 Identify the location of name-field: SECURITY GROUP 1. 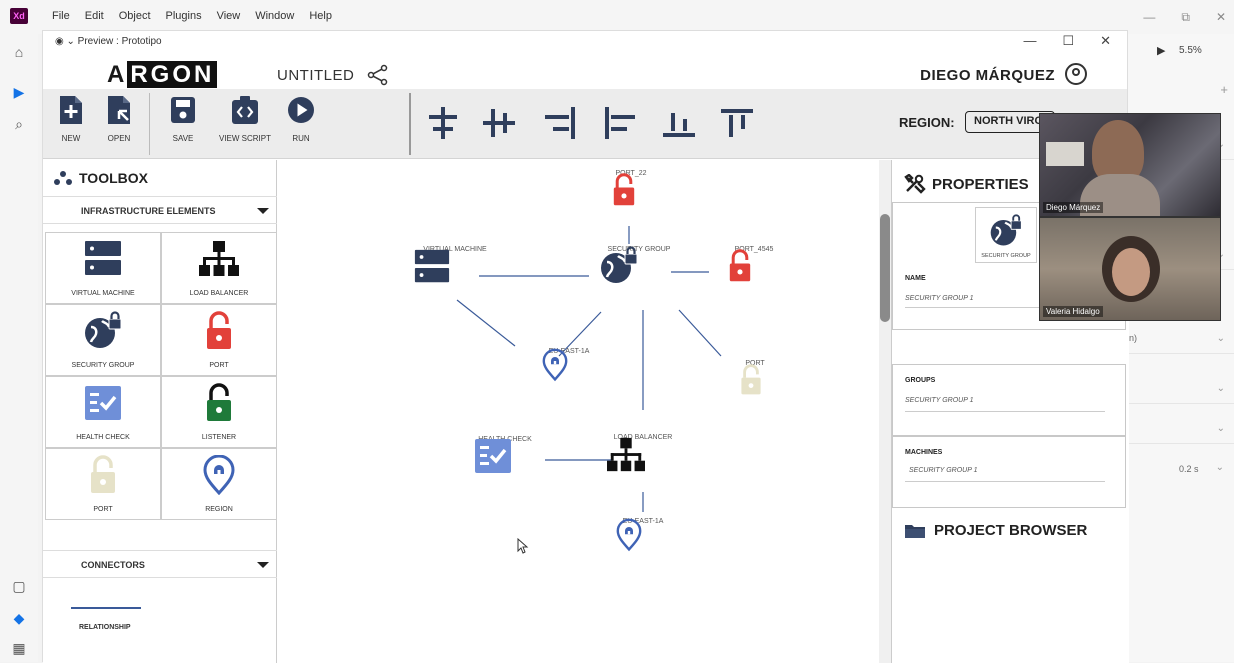
(939, 298).